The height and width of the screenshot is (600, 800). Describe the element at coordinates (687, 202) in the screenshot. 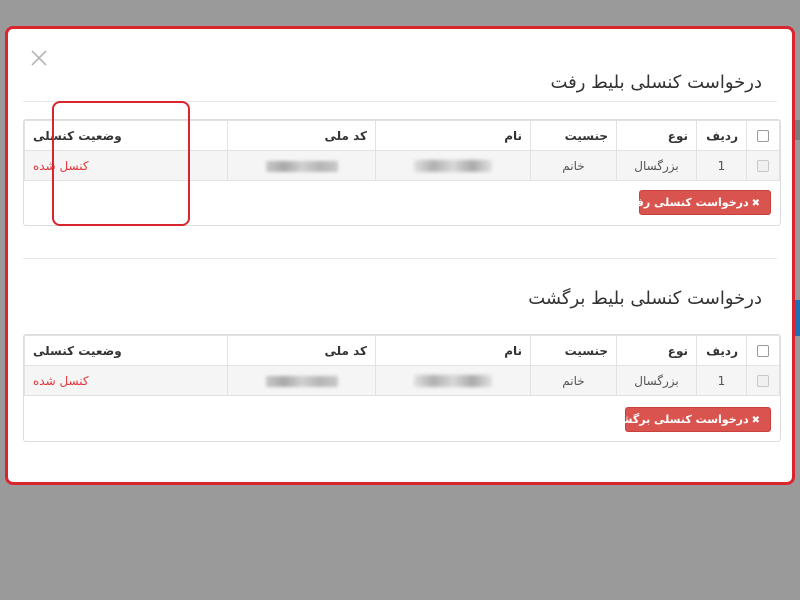

I see `request-outbound-cancel-label: درخواست کنسلی رفت` at that location.